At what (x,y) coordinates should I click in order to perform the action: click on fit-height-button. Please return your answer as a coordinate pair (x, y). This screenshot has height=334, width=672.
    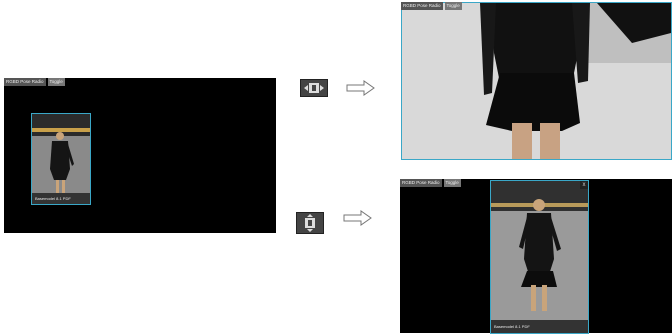
    Looking at the image, I should click on (310, 223).